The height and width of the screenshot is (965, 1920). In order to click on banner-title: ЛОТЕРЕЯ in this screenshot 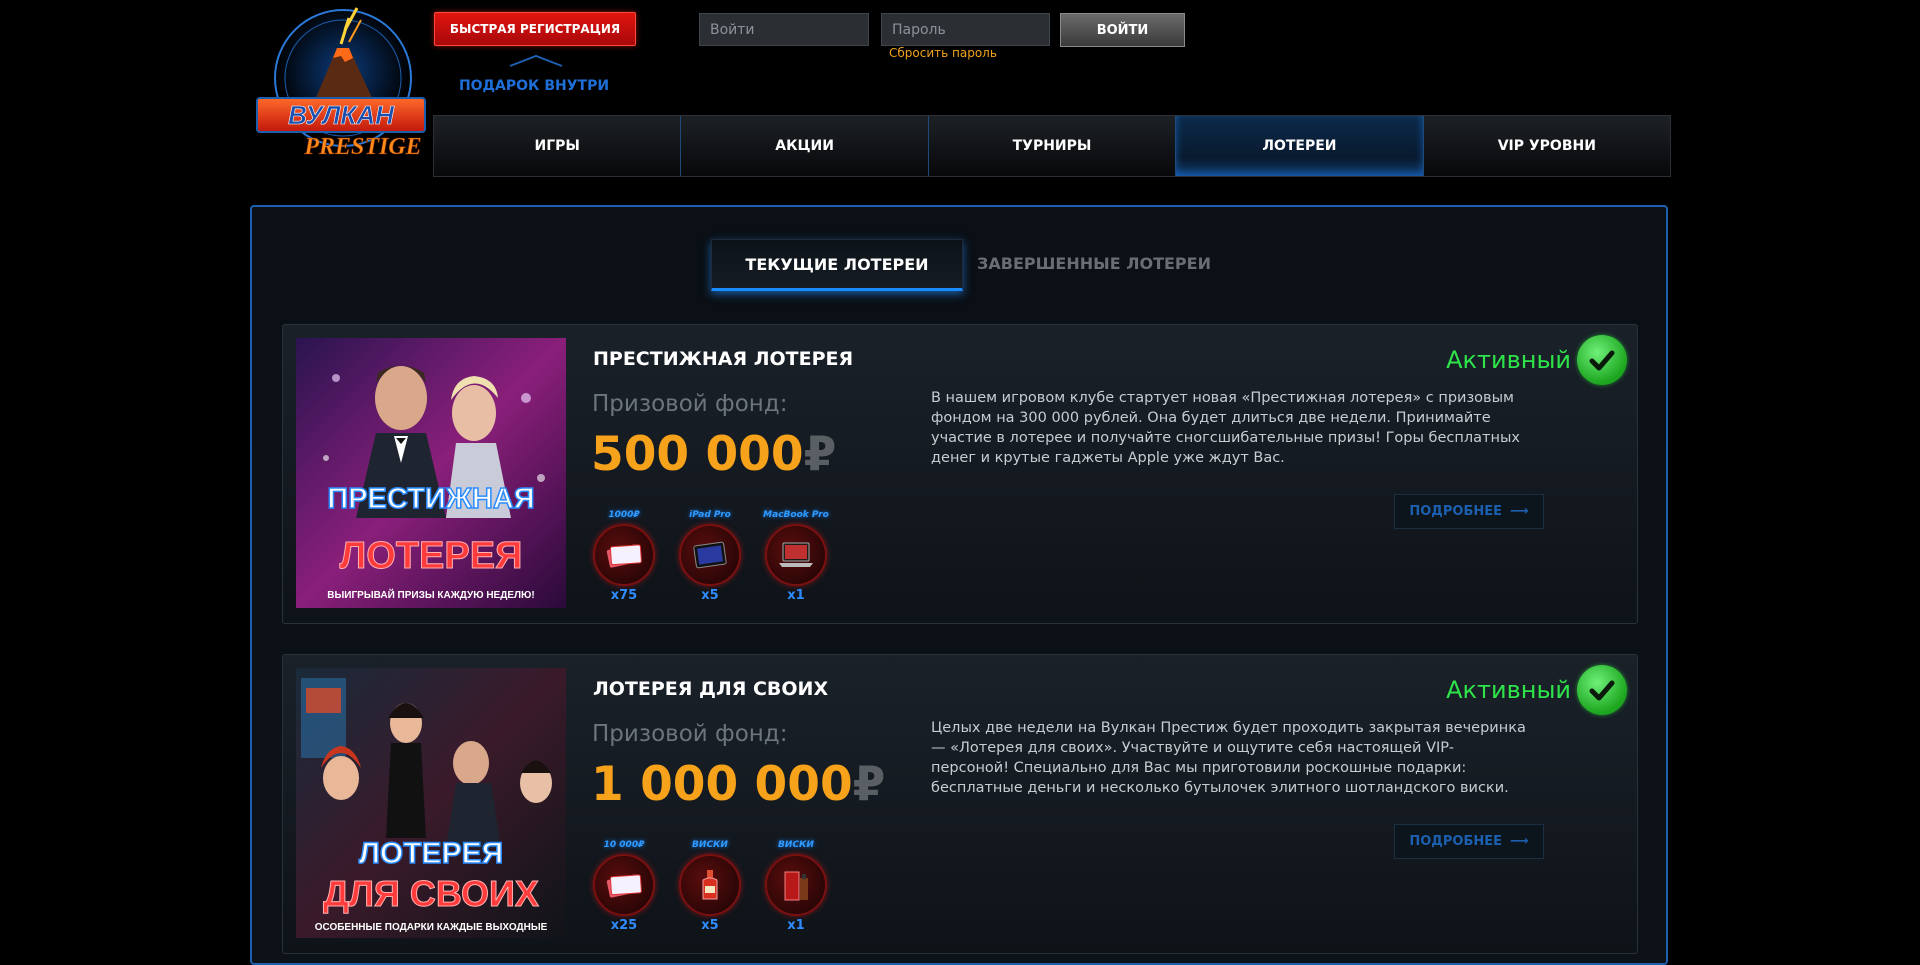, I will do `click(431, 853)`.